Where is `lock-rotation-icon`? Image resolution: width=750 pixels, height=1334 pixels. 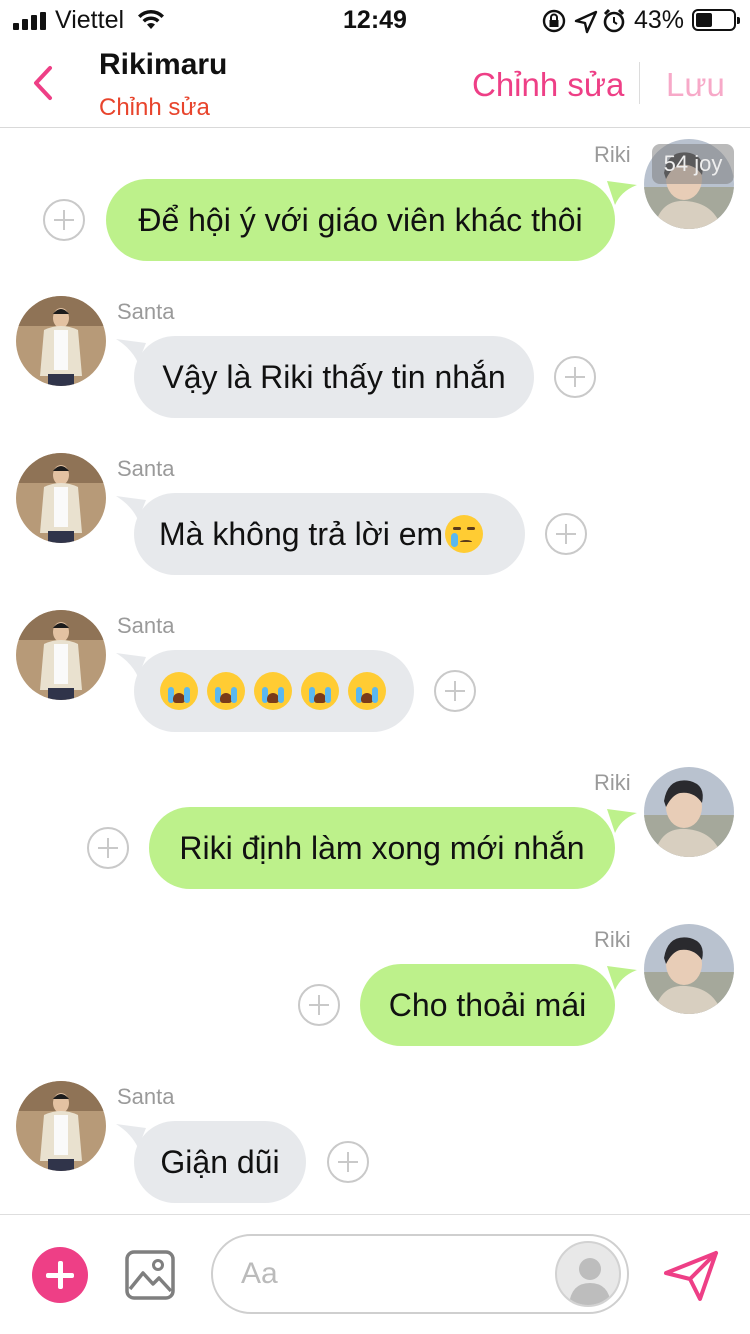
lock-rotation-icon is located at coordinates (554, 21).